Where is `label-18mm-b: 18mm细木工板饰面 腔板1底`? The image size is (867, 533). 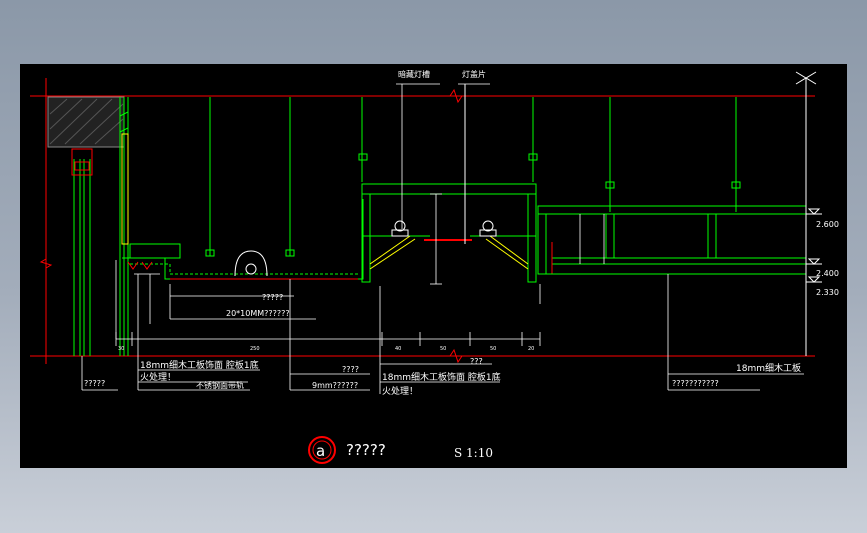 label-18mm-b: 18mm细木工板饰面 腔板1底 is located at coordinates (441, 377).